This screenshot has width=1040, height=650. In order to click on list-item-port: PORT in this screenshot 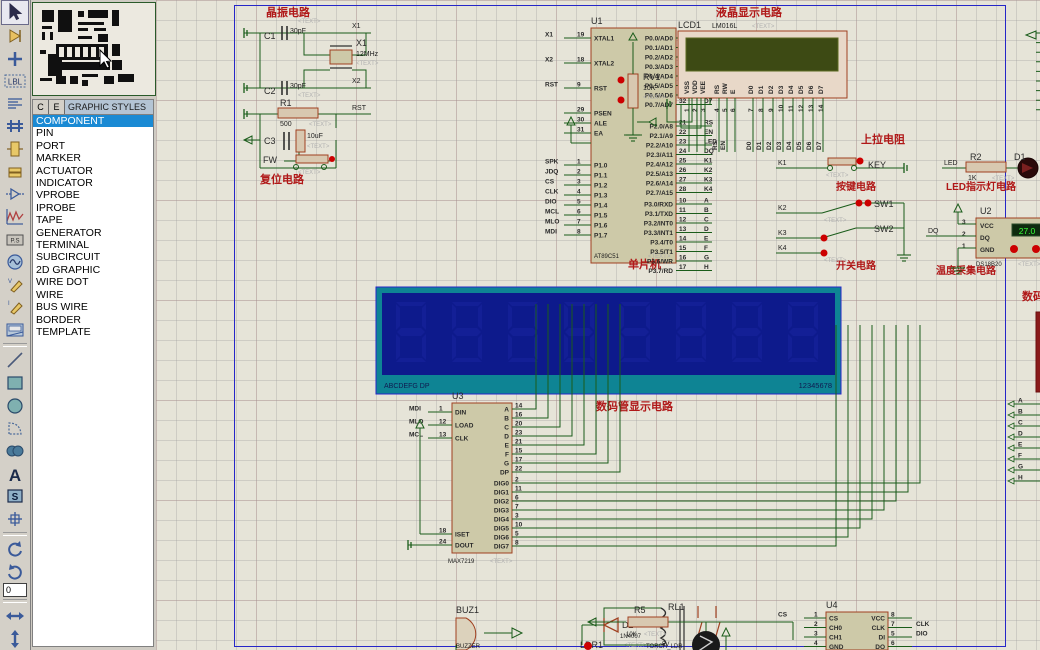, I will do `click(93, 146)`.